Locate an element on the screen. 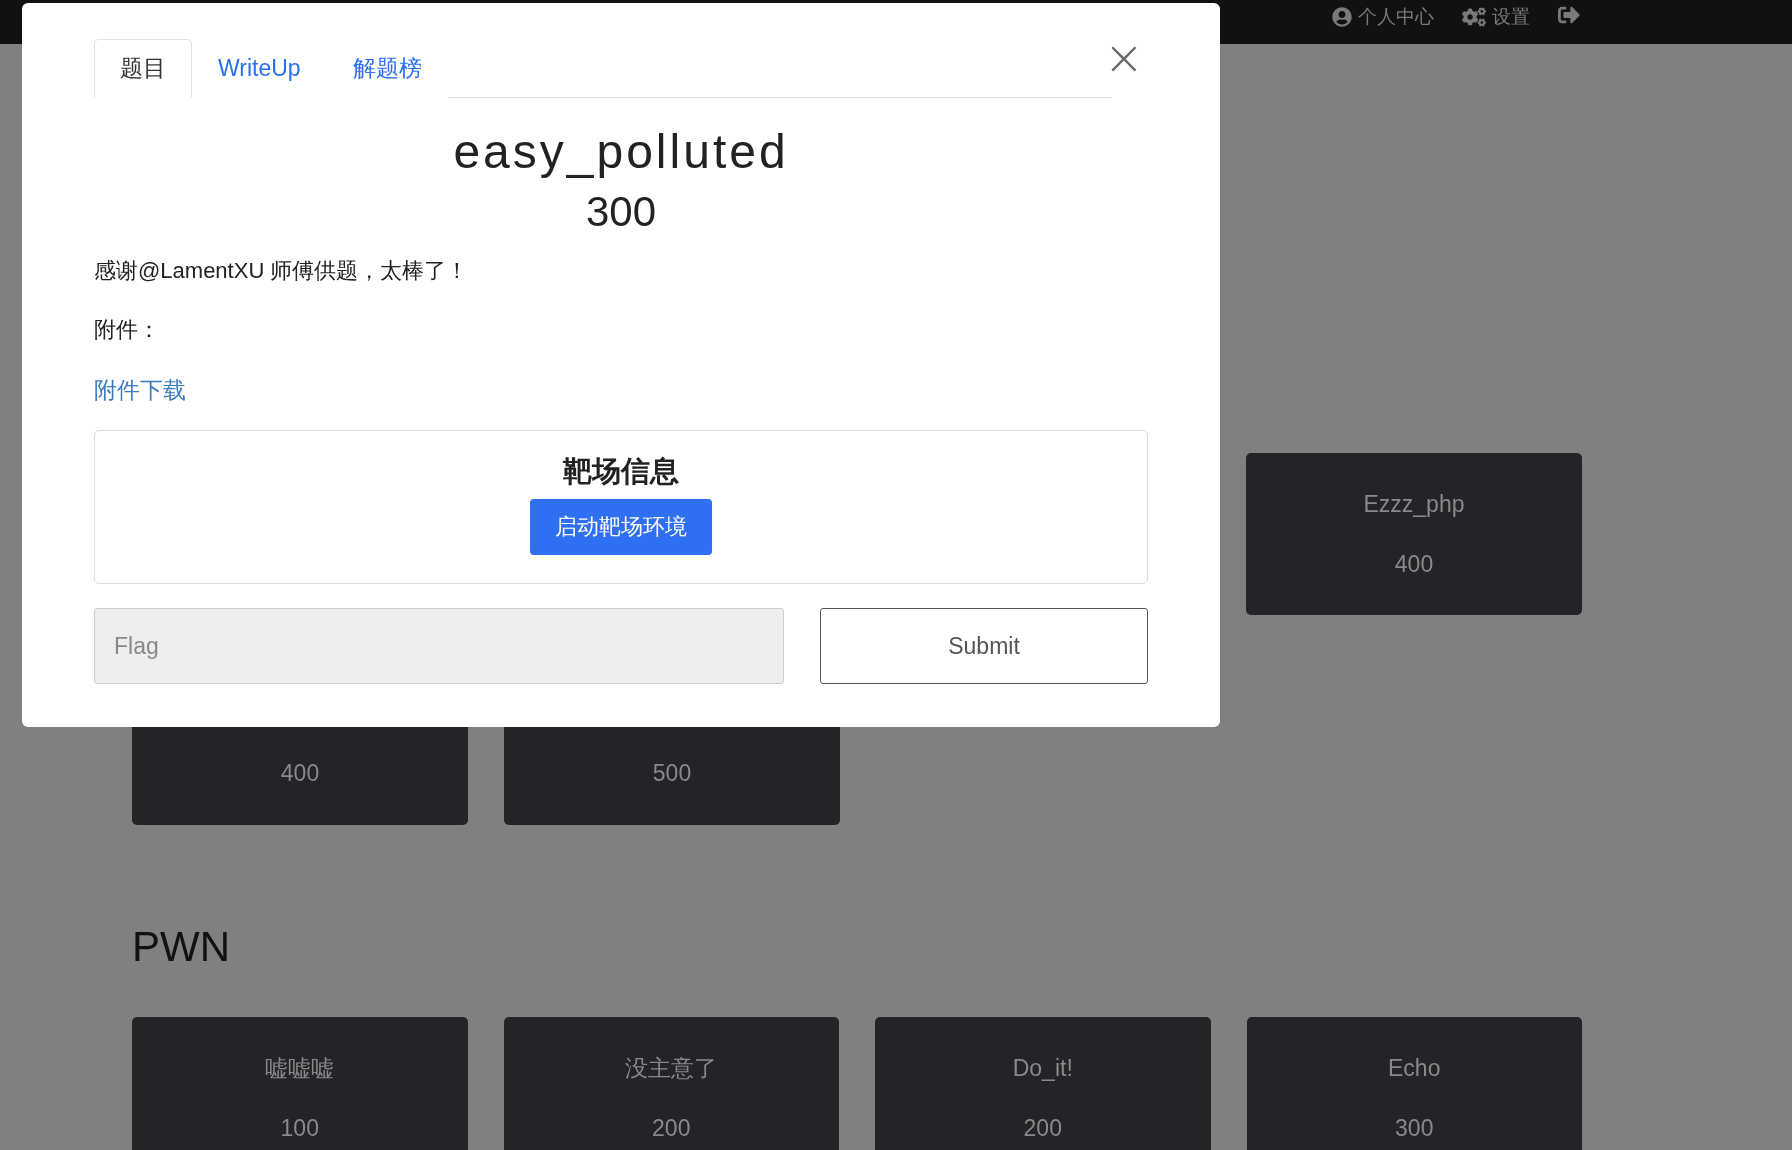 The width and height of the screenshot is (1792, 1150). challenge-card: Ezzz_php 400 is located at coordinates (1414, 534).